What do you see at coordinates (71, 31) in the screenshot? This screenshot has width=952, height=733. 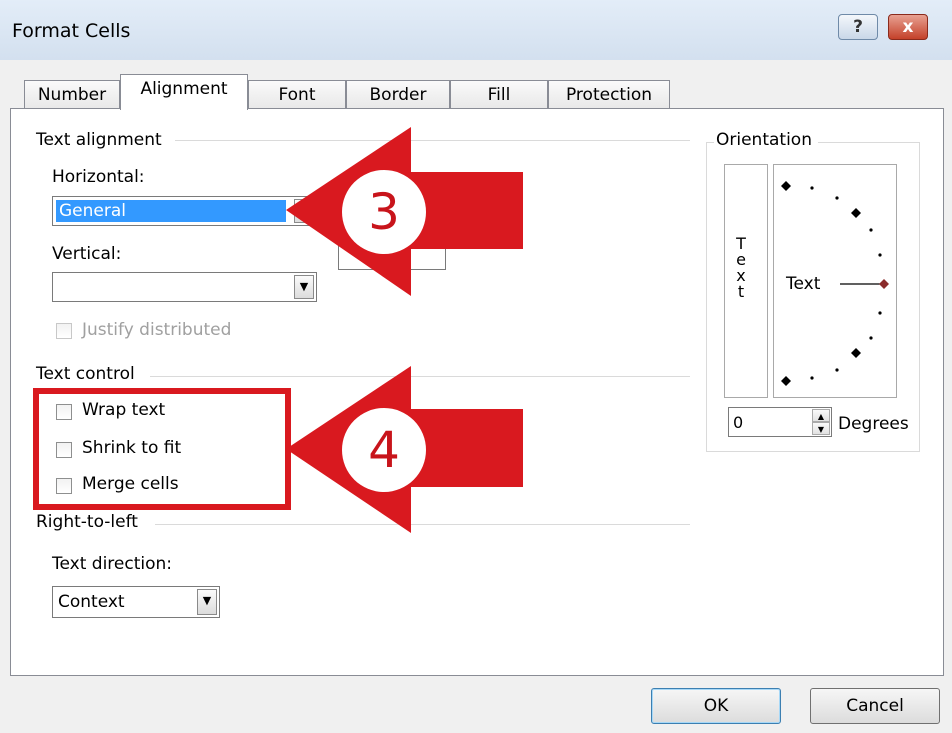 I see `window-title: Format Cells` at bounding box center [71, 31].